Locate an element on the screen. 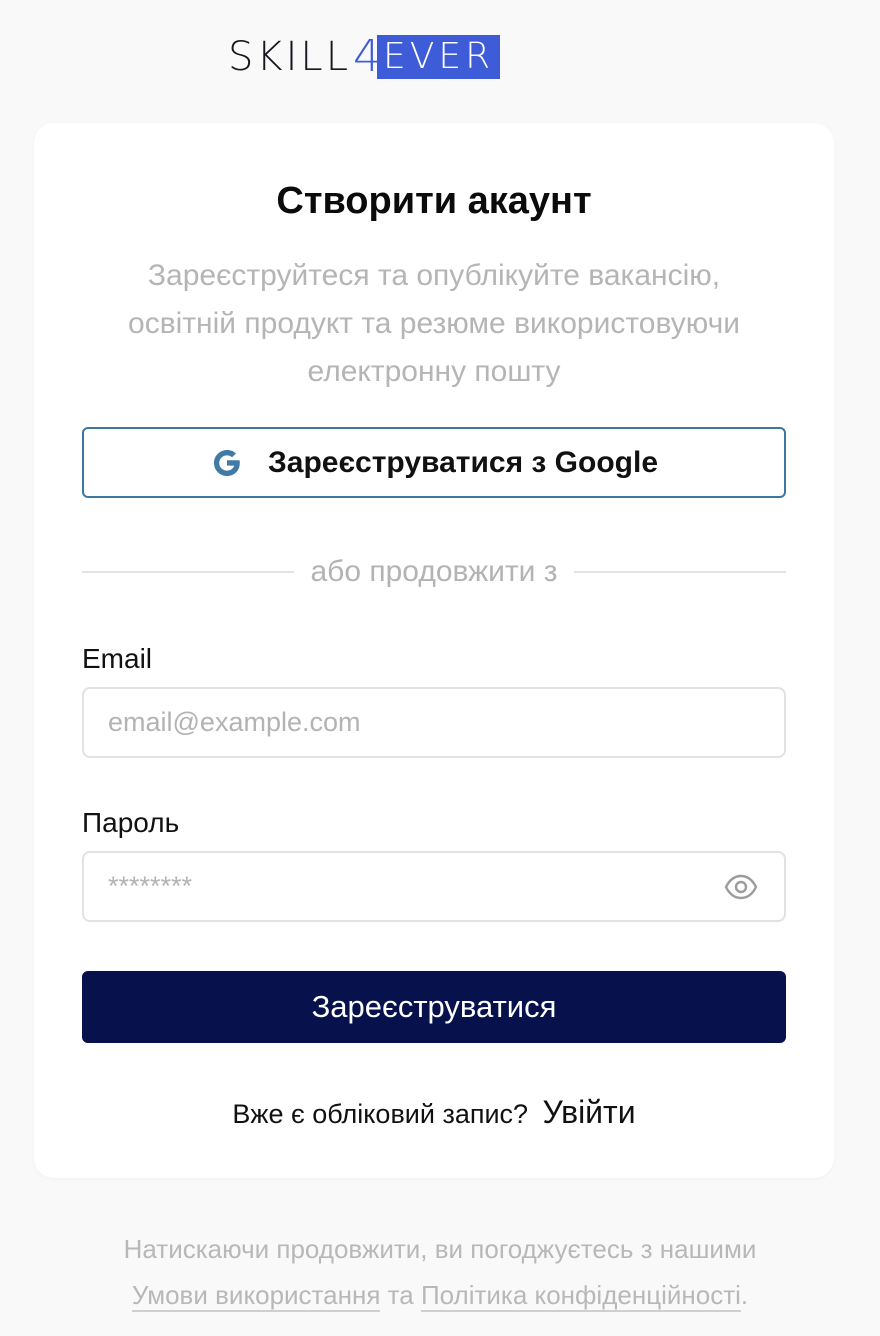 This screenshot has height=1336, width=880. login-prompt: Вже є обліковий запис? Увійти is located at coordinates (434, 1115).